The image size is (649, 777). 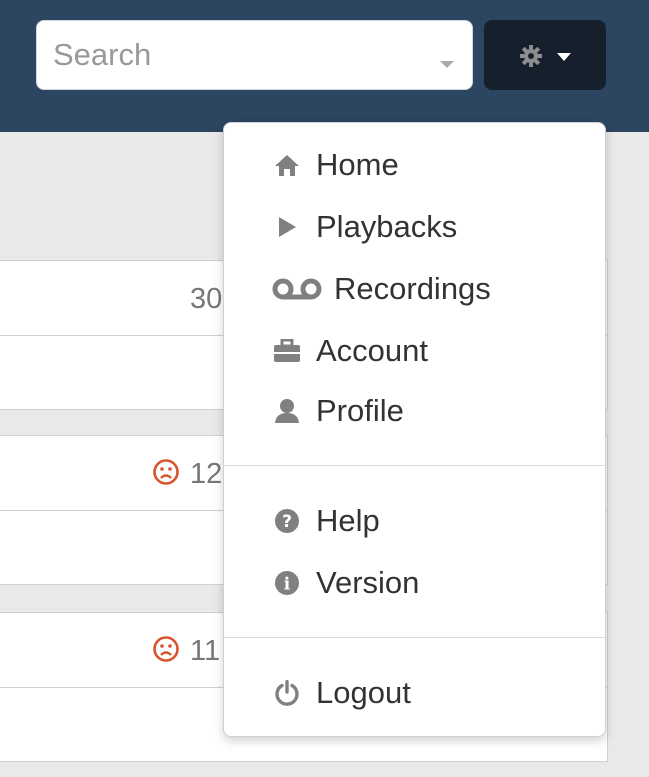 What do you see at coordinates (415, 521) in the screenshot?
I see `menu-item-help: ? Help` at bounding box center [415, 521].